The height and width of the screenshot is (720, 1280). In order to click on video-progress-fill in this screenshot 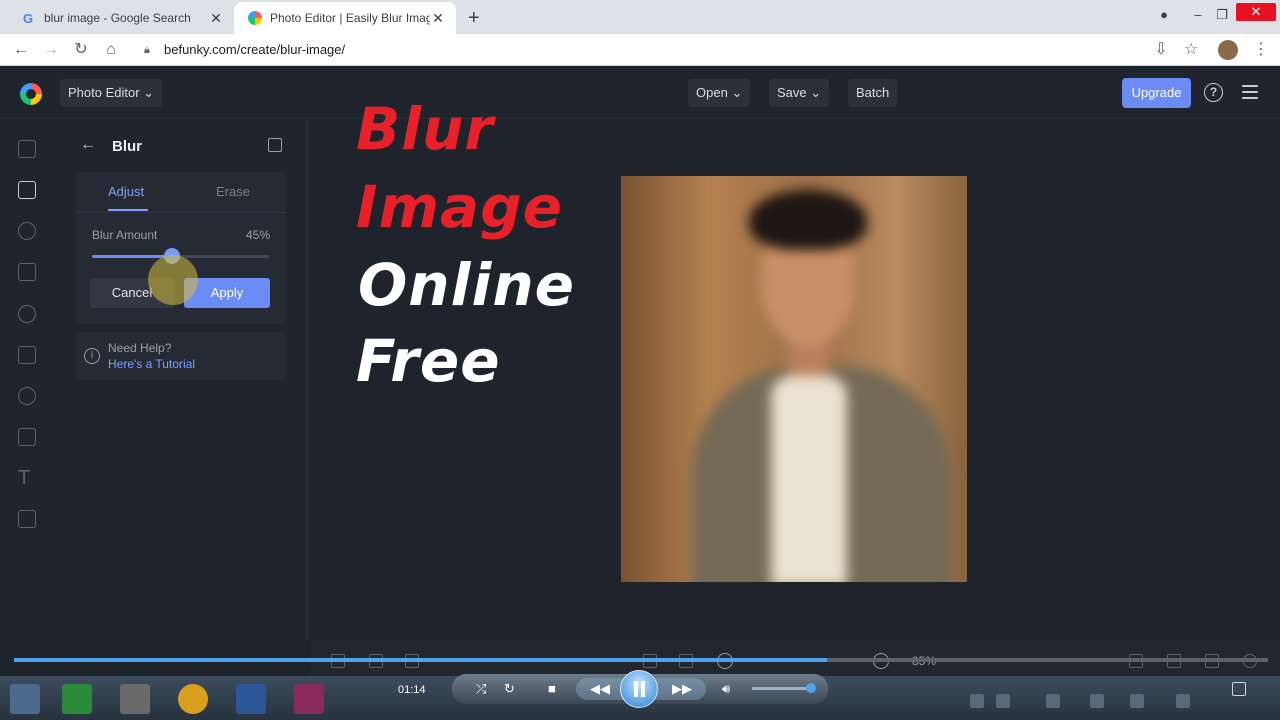, I will do `click(420, 660)`.